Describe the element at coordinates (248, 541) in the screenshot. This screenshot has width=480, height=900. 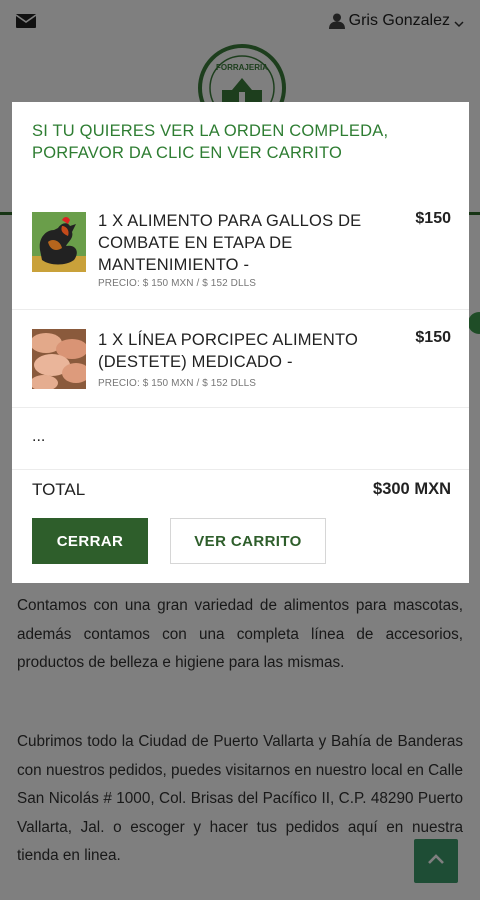
I see `view-cart-button: VER CARRITO` at that location.